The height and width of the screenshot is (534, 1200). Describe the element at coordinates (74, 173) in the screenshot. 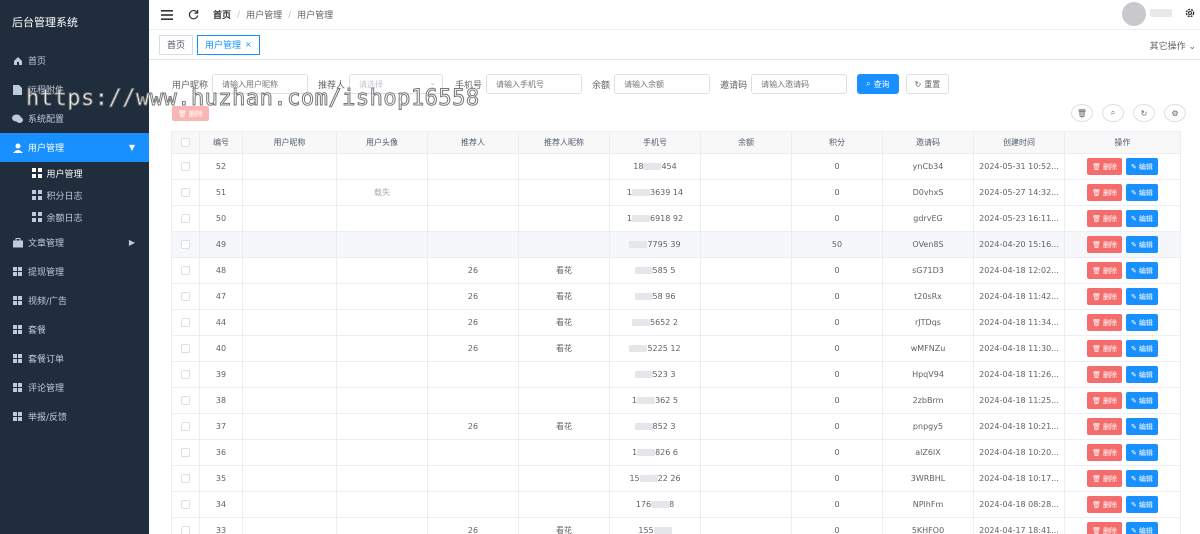

I see `sidebar-subitem: 用户管理` at that location.